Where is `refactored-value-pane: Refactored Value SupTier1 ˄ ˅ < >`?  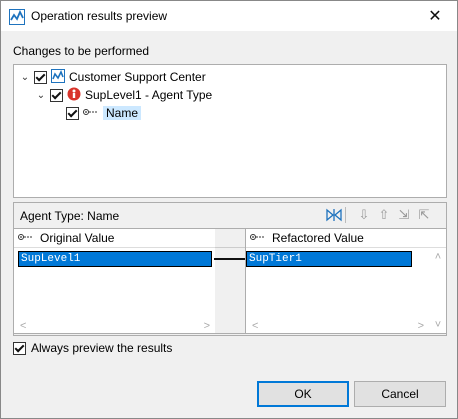
refactored-value-pane: Refactored Value SupTier1 ˄ ˅ < > is located at coordinates (346, 281).